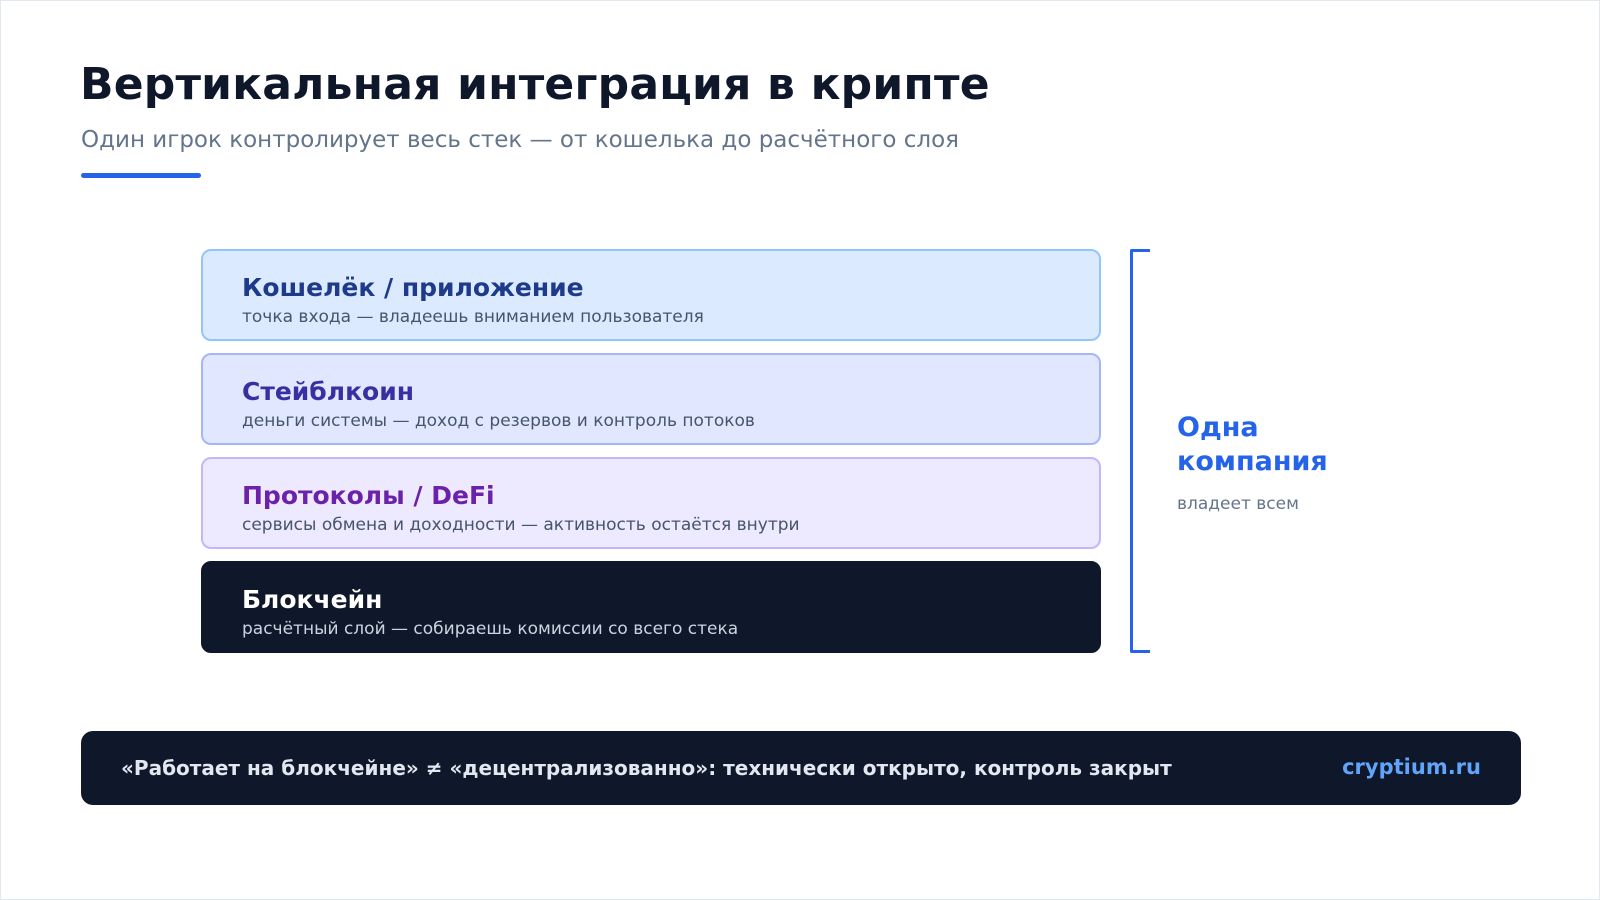  Describe the element at coordinates (312, 599) in the screenshot. I see `layer-title: Блокчейн` at that location.